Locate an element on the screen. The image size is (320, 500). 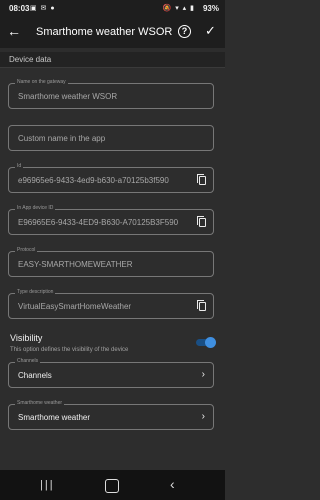
smarthome-weather-select: Smarthome weather Smarthome weather › is located at coordinates (111, 415).